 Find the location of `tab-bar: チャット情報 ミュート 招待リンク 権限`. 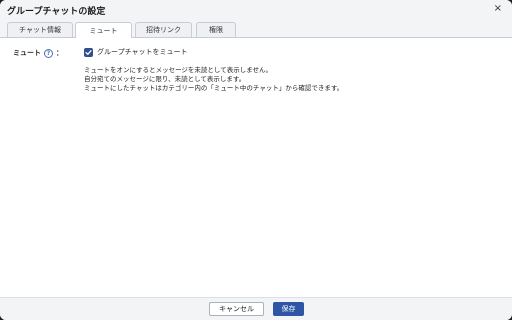

tab-bar: チャット情報 ミュート 招待リンク 権限 is located at coordinates (256, 29).